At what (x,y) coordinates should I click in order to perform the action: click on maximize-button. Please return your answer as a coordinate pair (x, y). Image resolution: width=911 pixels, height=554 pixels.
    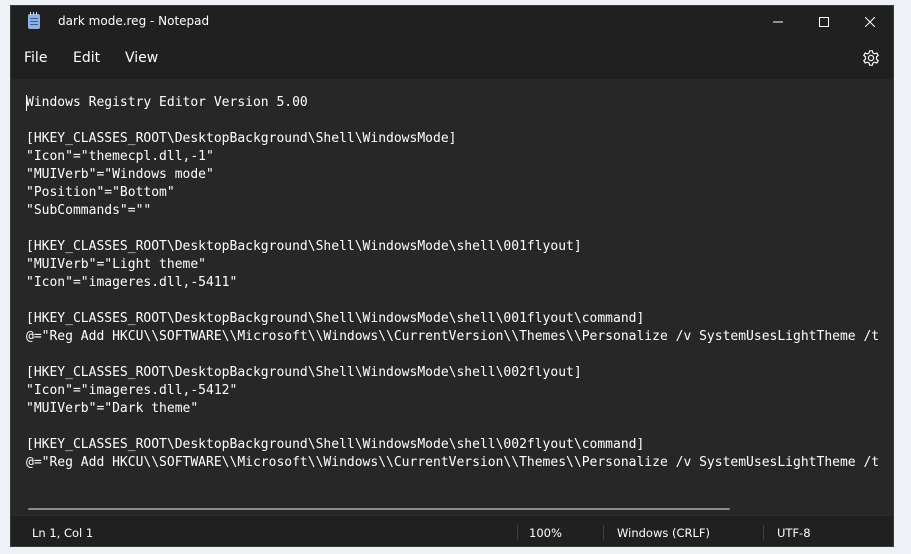
    Looking at the image, I should click on (824, 21).